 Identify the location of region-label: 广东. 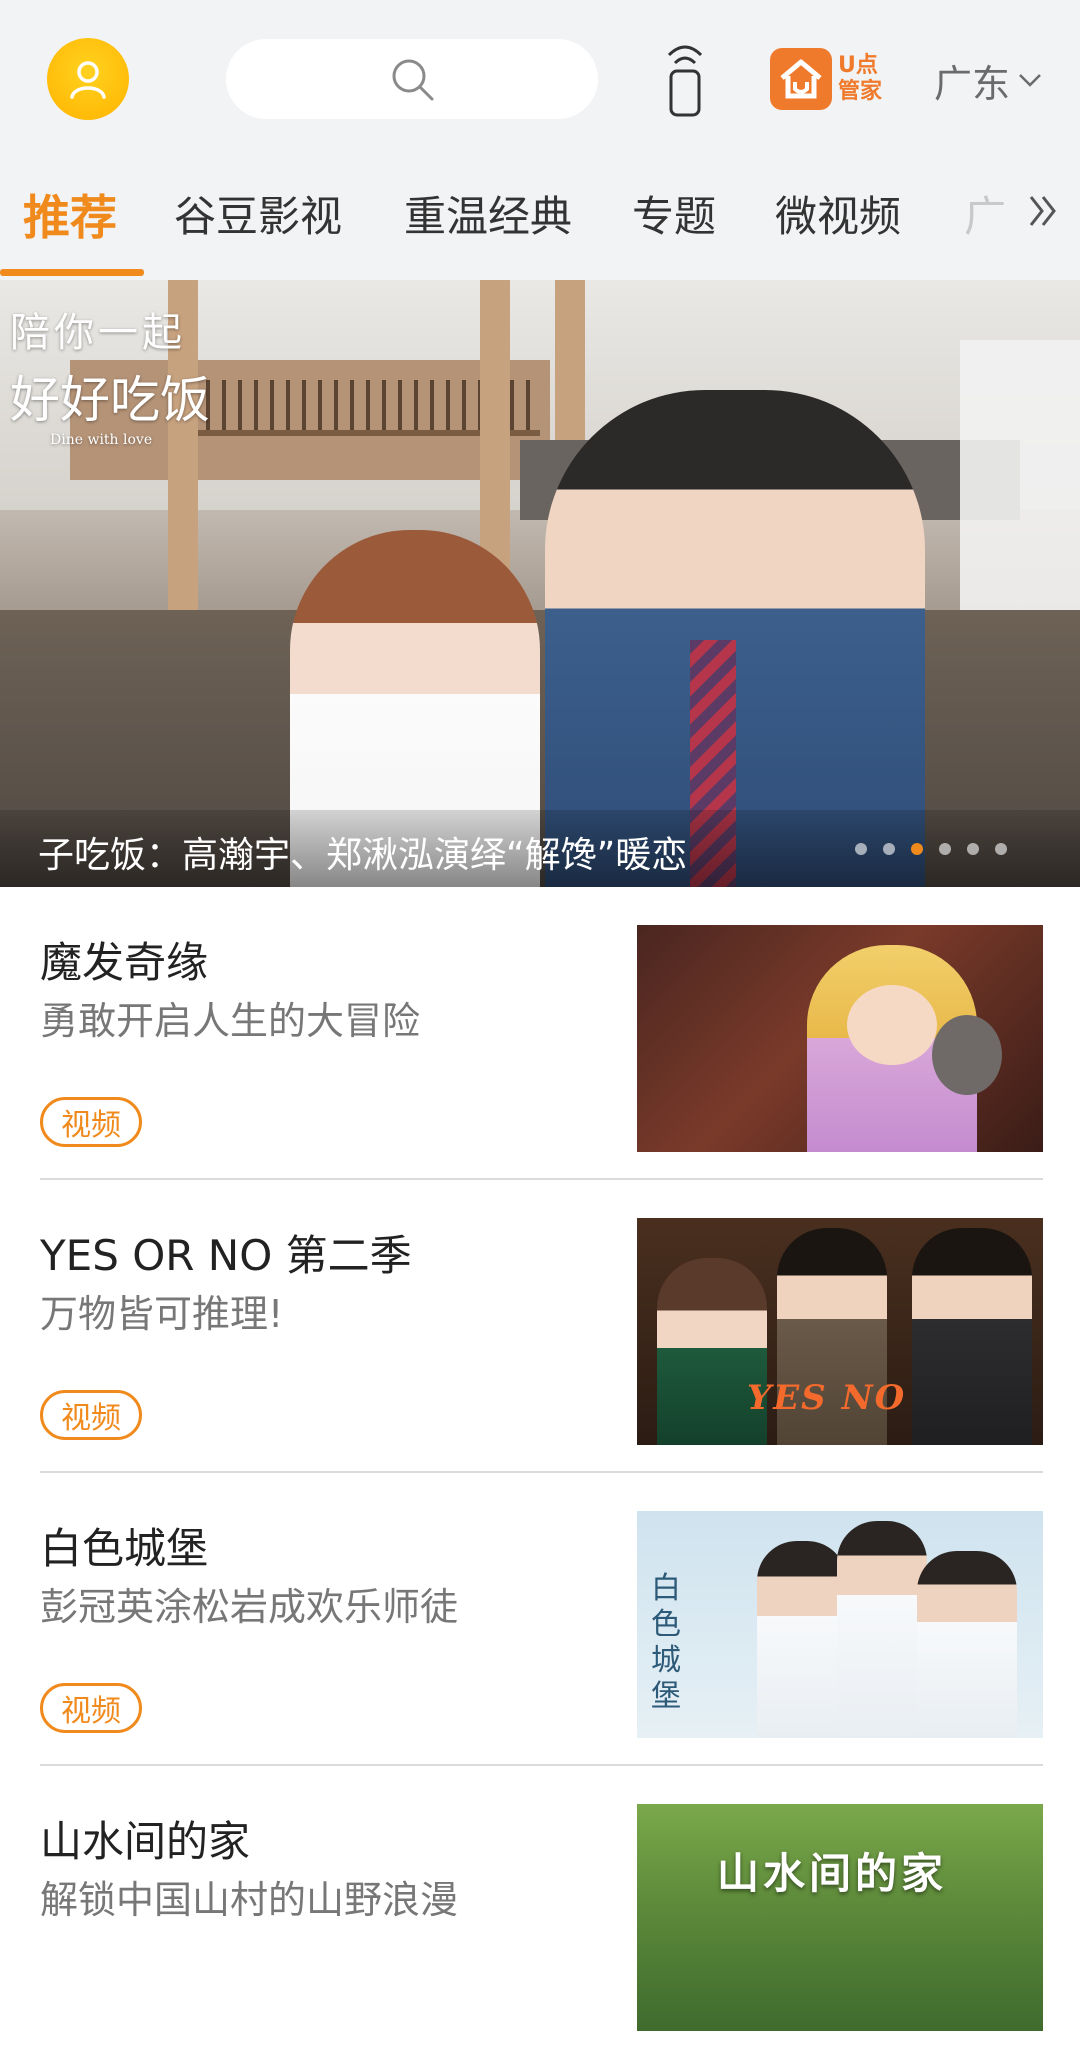
(972, 83).